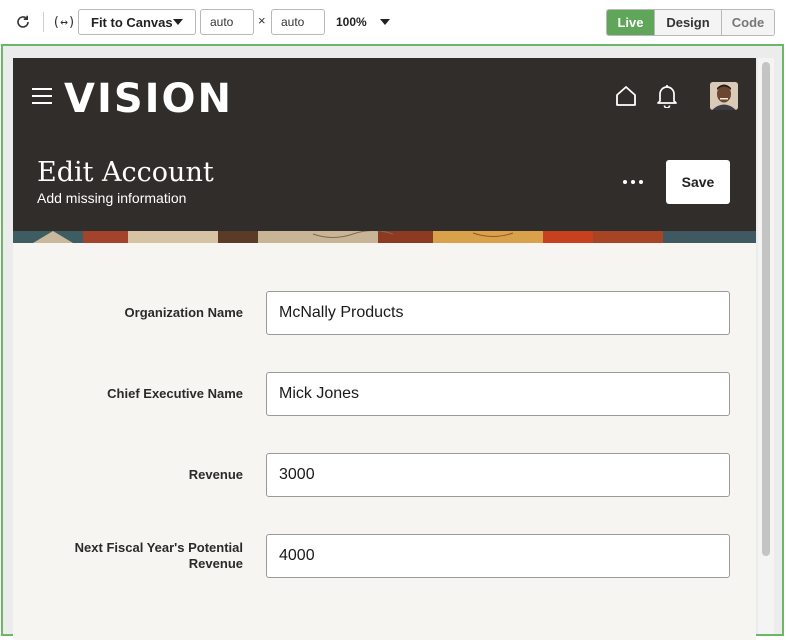 Image resolution: width=786 pixels, height=640 pixels. I want to click on next-fiscal-year-revenue-input, so click(498, 556).